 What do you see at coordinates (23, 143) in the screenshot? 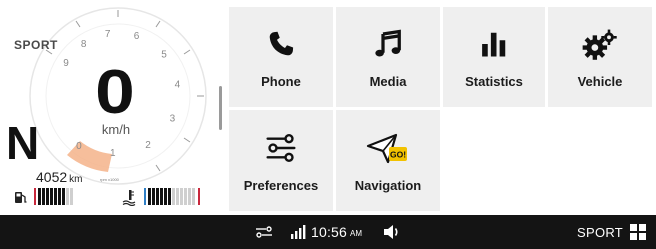
I see `gear-indicator: N` at bounding box center [23, 143].